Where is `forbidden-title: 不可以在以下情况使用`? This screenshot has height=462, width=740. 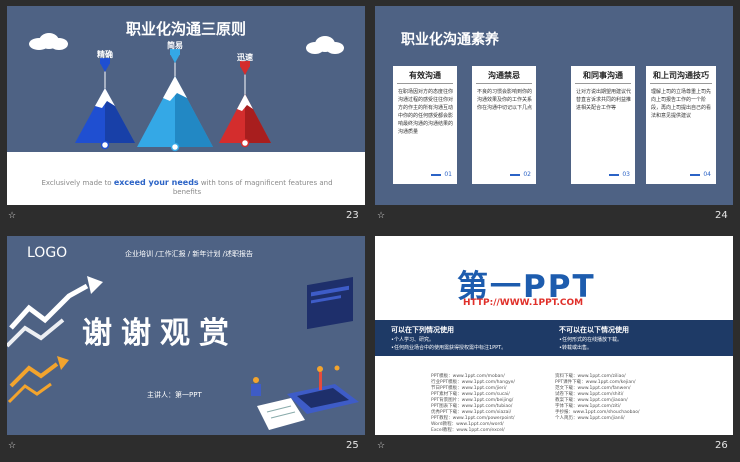 forbidden-title: 不可以在以下情况使用 is located at coordinates (594, 330).